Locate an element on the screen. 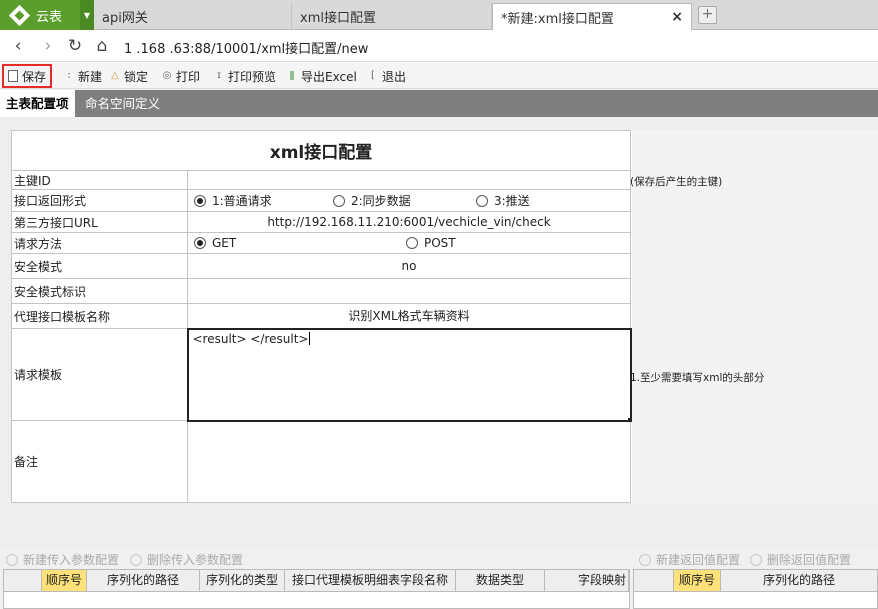 This screenshot has height=609, width=878. radio-label: GET is located at coordinates (224, 243).